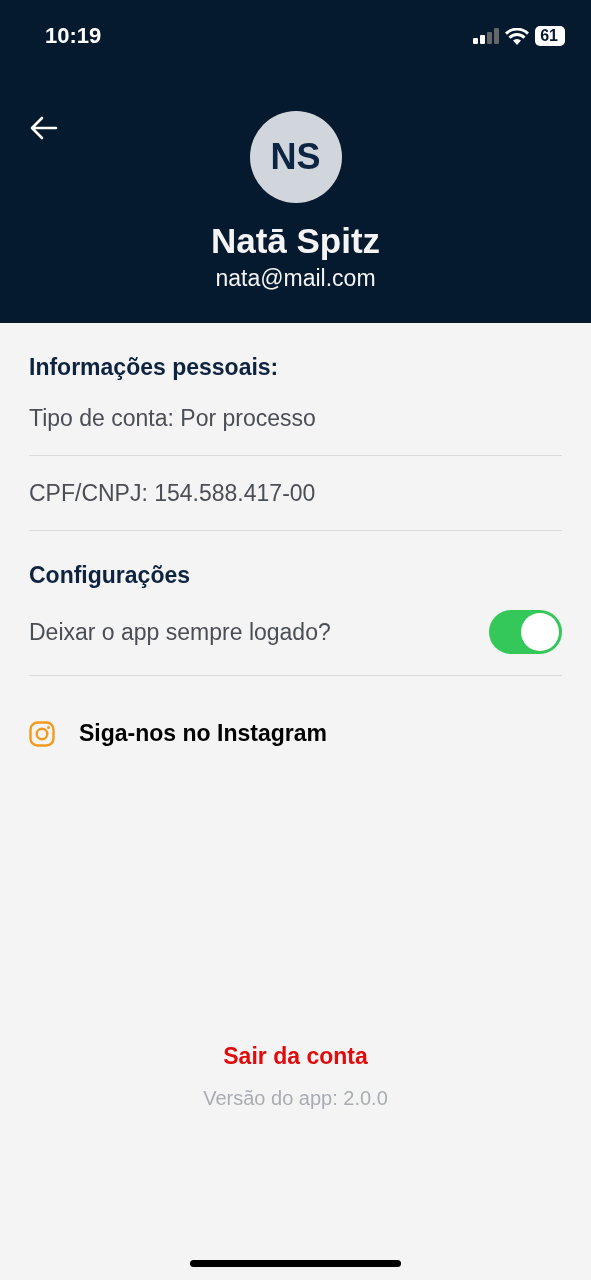 Image resolution: width=591 pixels, height=1280 pixels. I want to click on instagram-link: Siga-nos no Instagram, so click(295, 733).